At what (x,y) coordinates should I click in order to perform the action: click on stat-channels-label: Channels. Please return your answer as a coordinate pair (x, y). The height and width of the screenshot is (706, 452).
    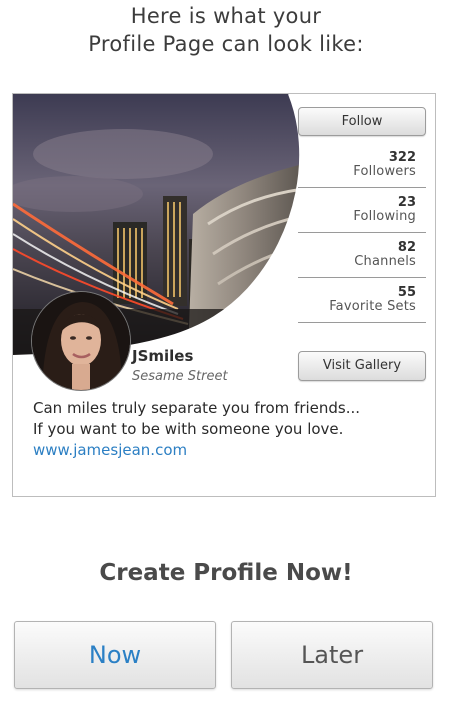
    Looking at the image, I should click on (385, 261).